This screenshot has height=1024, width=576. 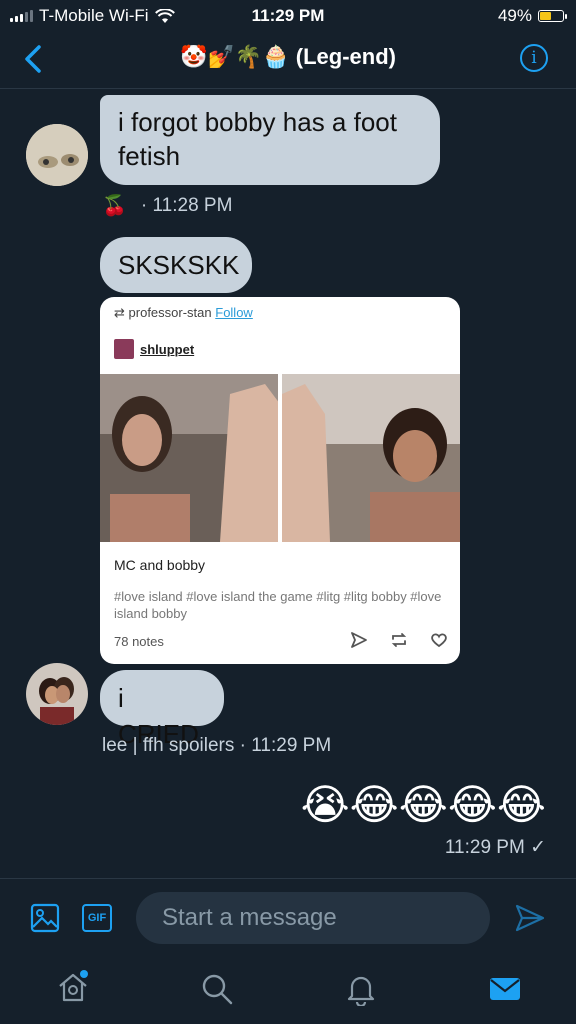 What do you see at coordinates (514, 15) in the screenshot?
I see `battery-percent: 49%` at bounding box center [514, 15].